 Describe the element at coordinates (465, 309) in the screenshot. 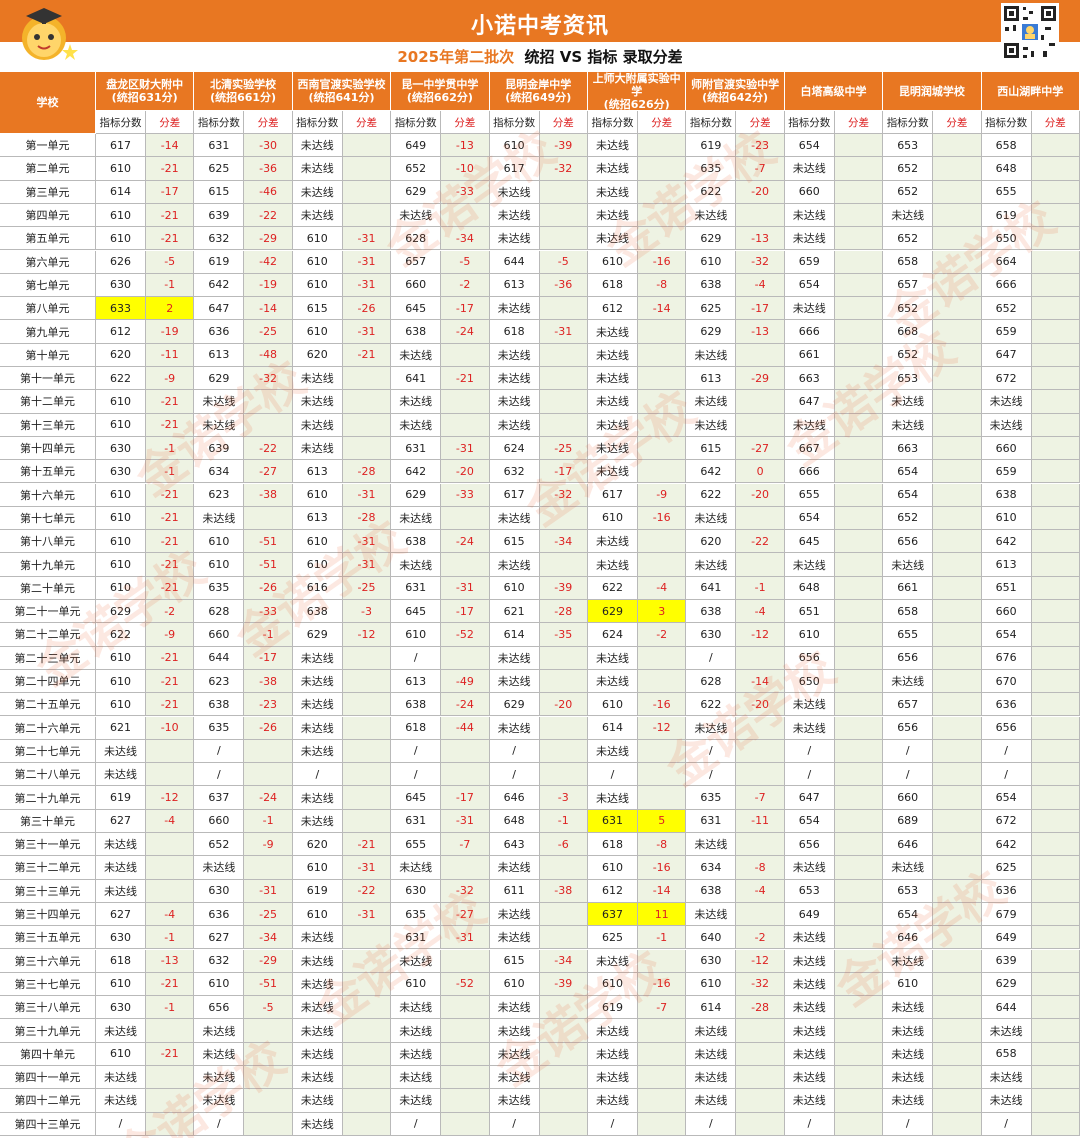

I see `score-diff-cell: -17` at that location.